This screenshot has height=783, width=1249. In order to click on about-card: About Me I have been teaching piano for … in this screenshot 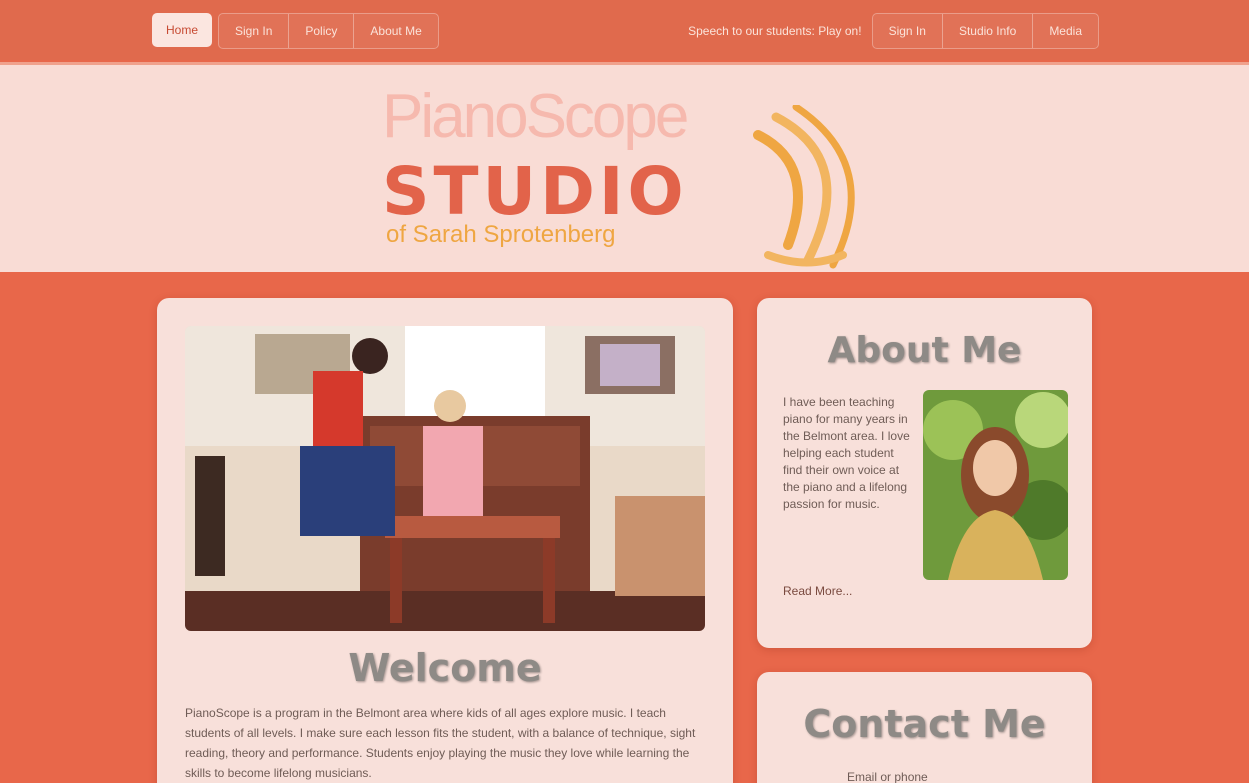, I will do `click(924, 473)`.